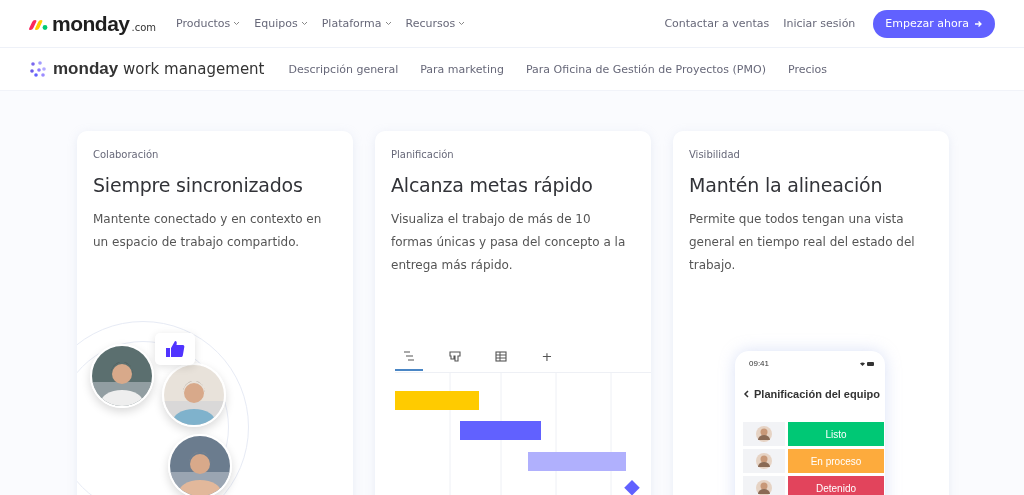  Describe the element at coordinates (38, 69) in the screenshot. I see `dots-logo-icon` at that location.